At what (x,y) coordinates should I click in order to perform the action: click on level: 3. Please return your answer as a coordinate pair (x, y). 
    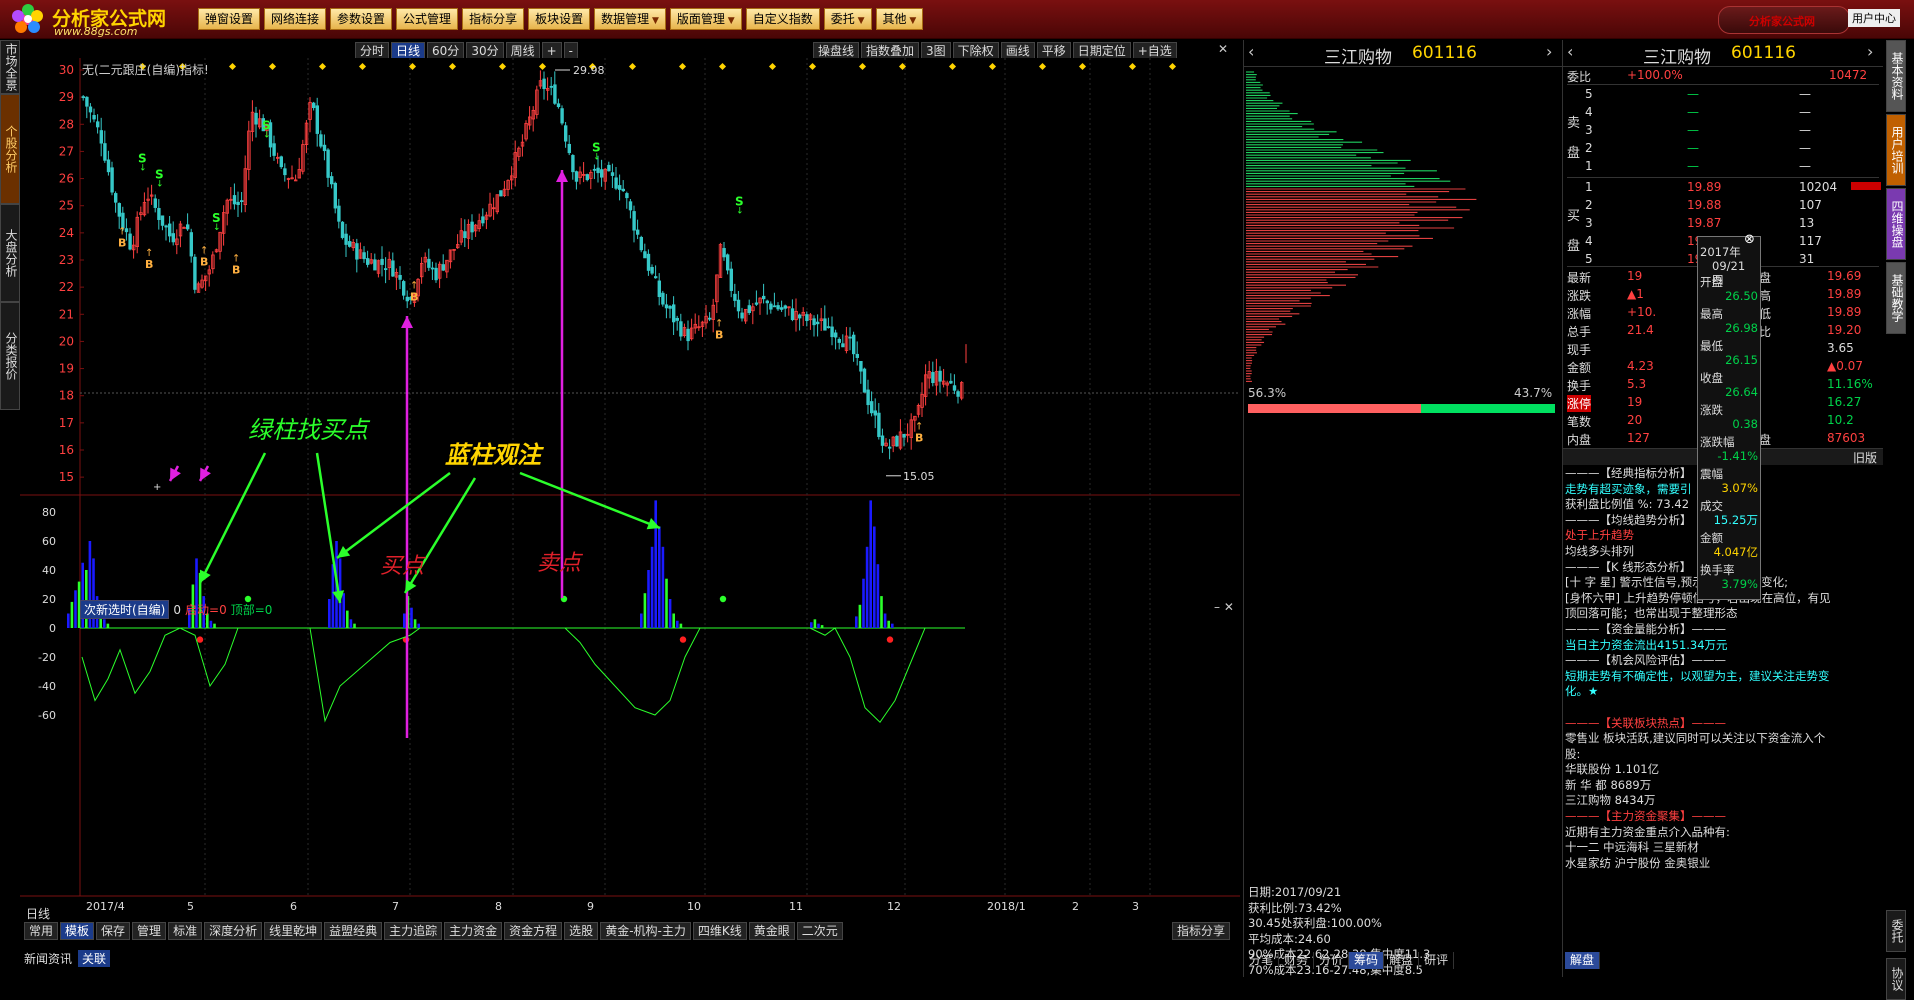
    Looking at the image, I should click on (1589, 223).